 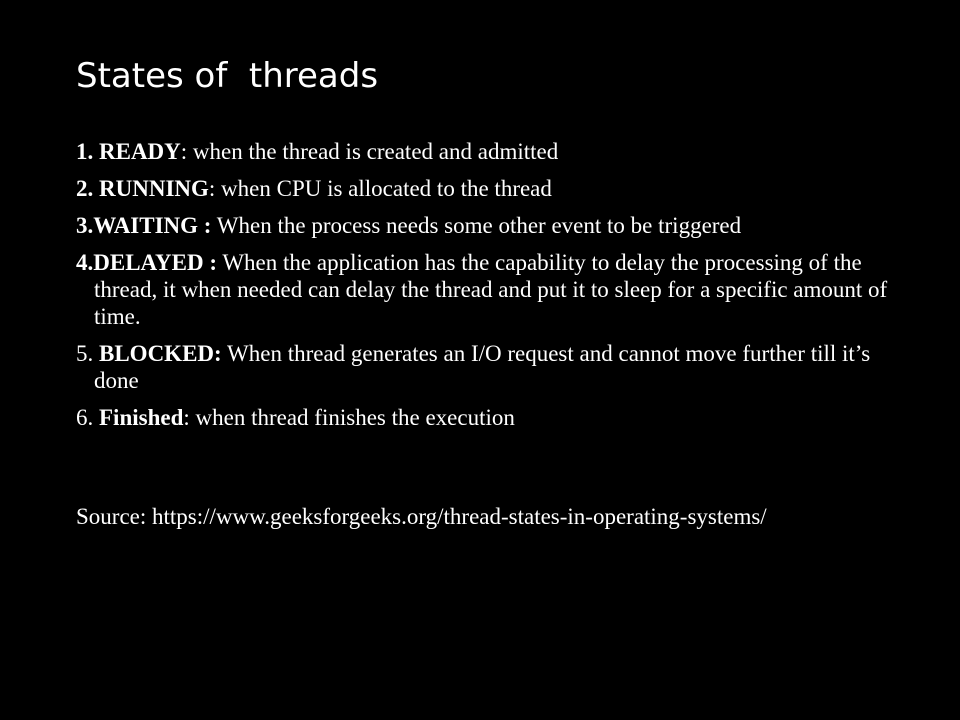 I want to click on state-description: : when thread finishes the execution, so click(x=349, y=417).